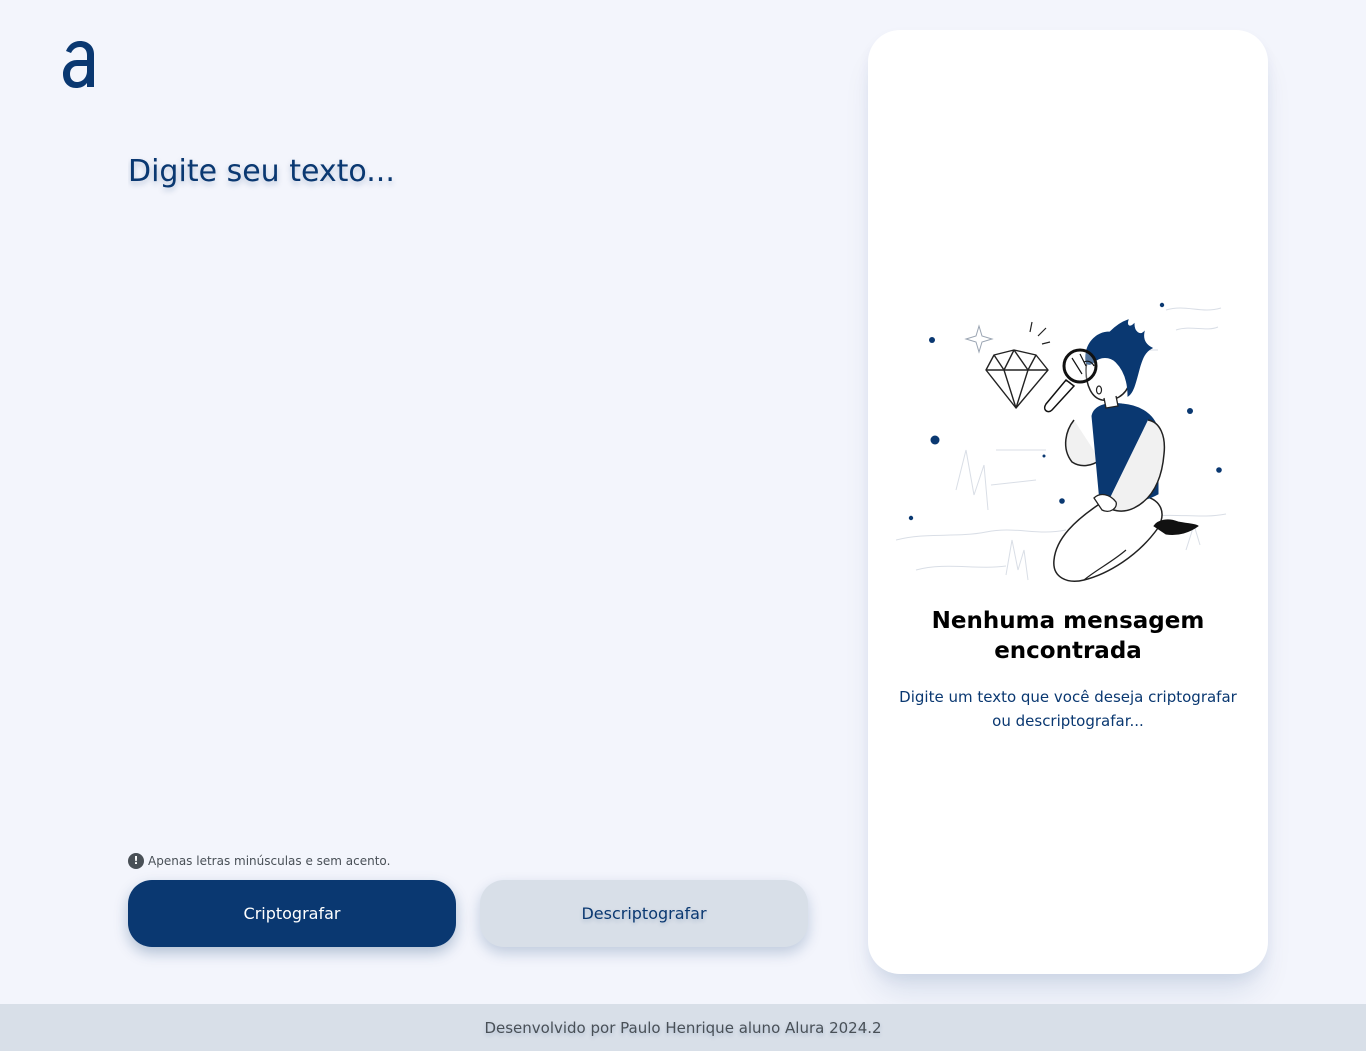  What do you see at coordinates (80, 65) in the screenshot?
I see `alura-logo-icon` at bounding box center [80, 65].